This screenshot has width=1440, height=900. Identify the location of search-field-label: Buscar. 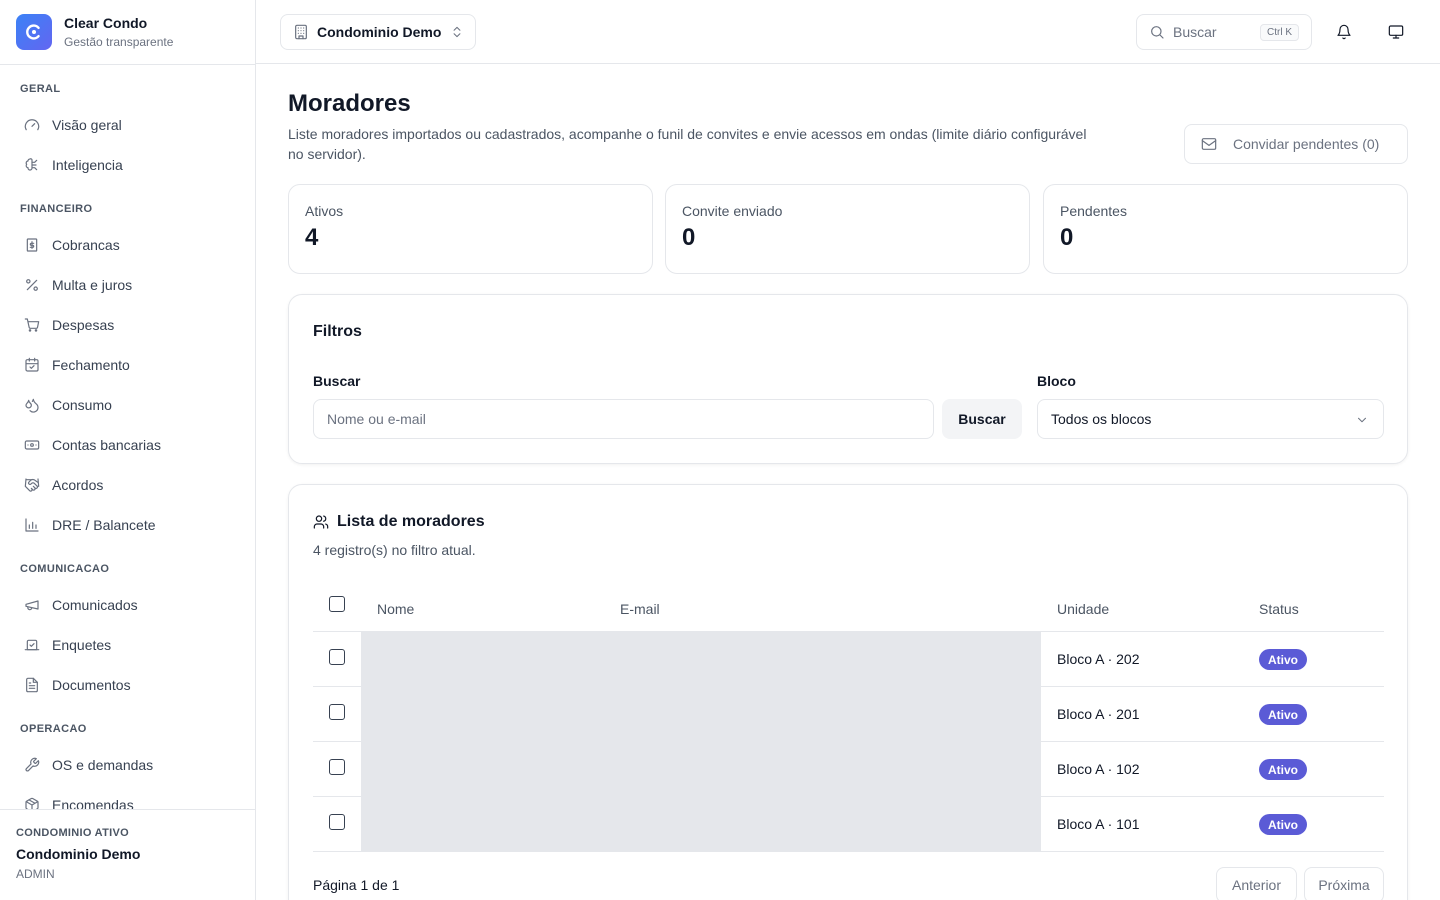
(337, 381).